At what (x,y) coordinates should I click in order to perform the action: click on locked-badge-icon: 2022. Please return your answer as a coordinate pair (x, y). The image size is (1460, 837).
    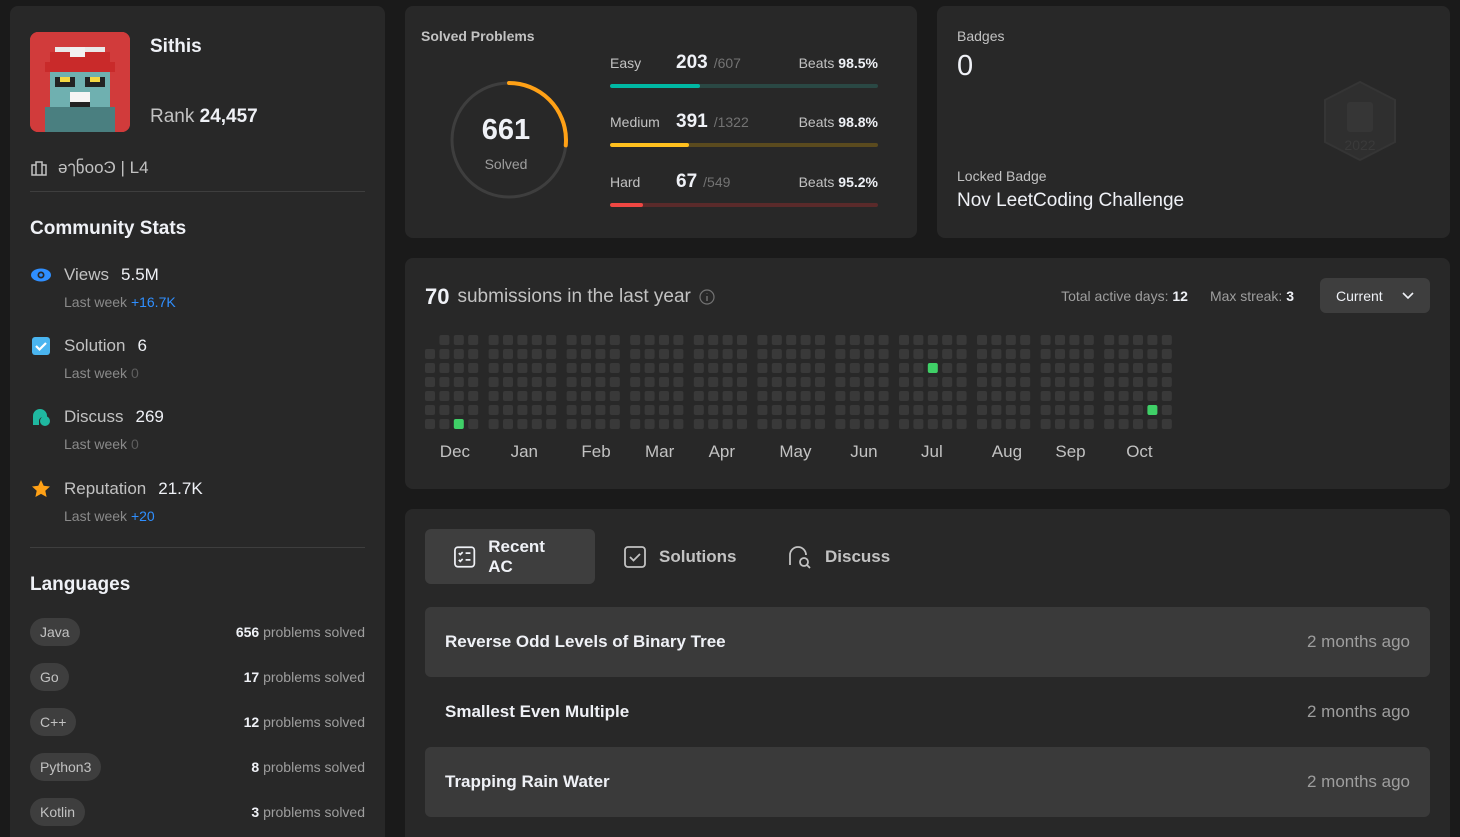
    Looking at the image, I should click on (1360, 121).